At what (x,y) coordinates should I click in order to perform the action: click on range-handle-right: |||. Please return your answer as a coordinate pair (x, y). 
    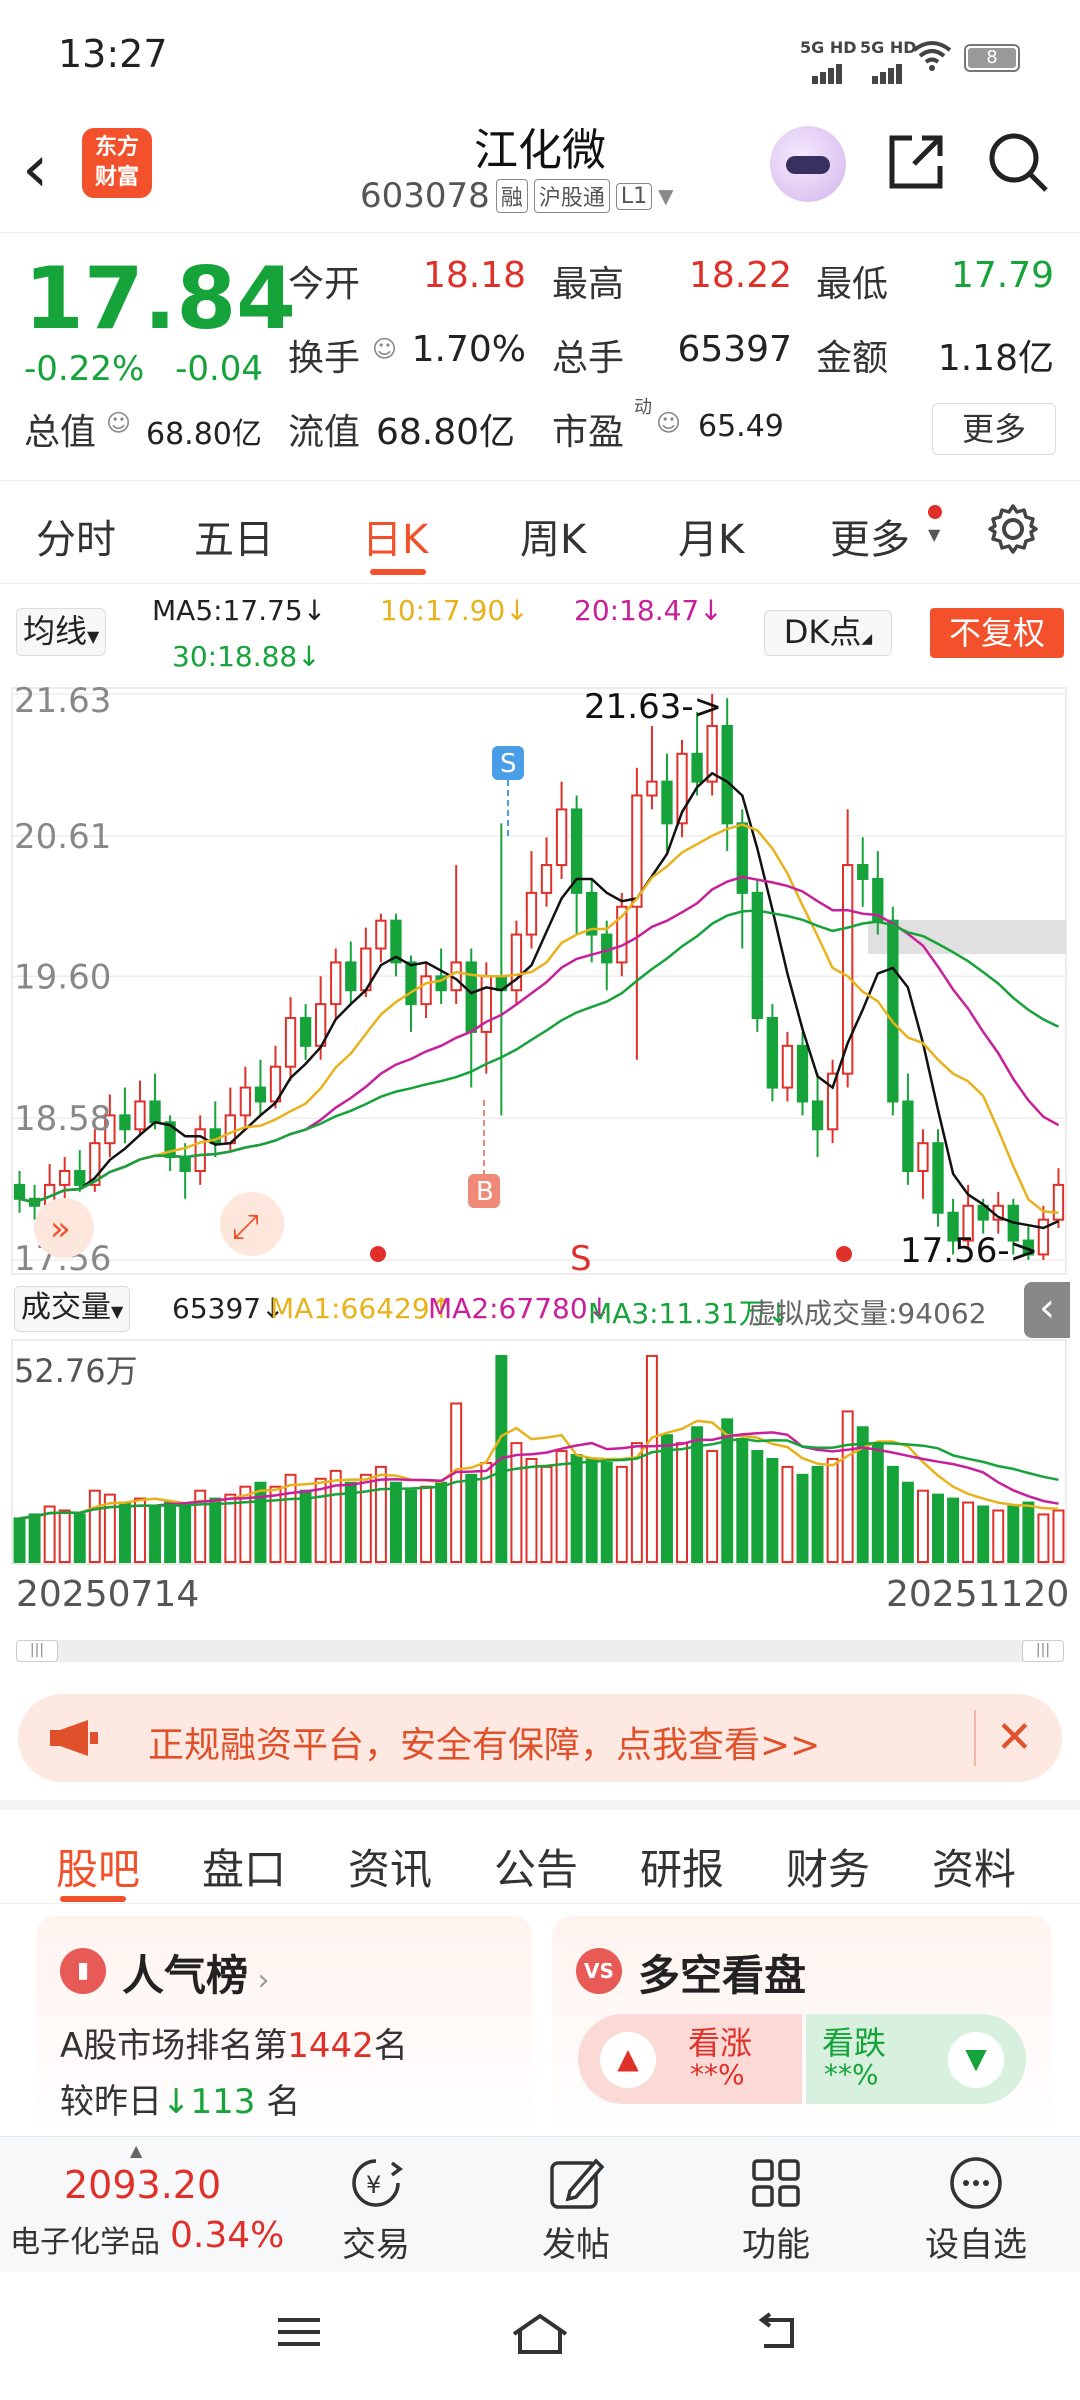
    Looking at the image, I should click on (1043, 1651).